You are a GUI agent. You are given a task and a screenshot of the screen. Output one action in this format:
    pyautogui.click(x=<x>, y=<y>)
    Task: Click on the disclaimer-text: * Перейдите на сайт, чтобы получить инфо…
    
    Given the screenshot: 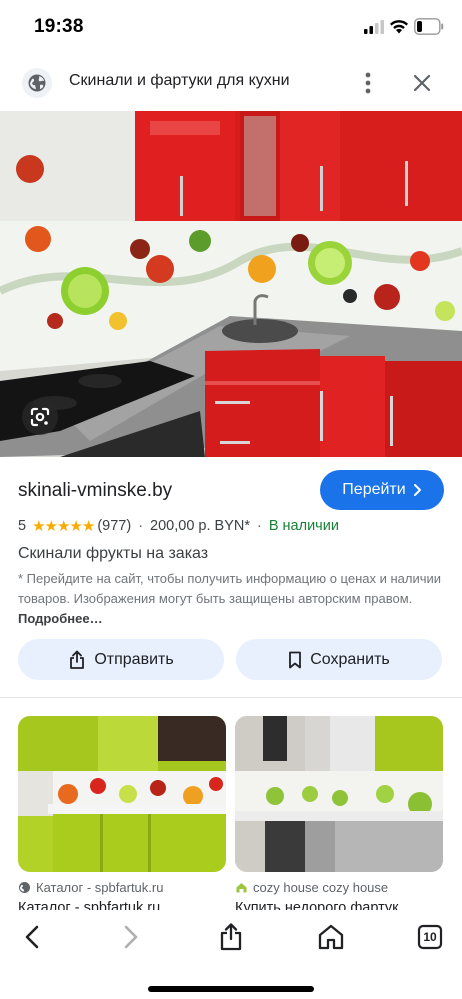 What is the action you would take?
    pyautogui.click(x=230, y=599)
    